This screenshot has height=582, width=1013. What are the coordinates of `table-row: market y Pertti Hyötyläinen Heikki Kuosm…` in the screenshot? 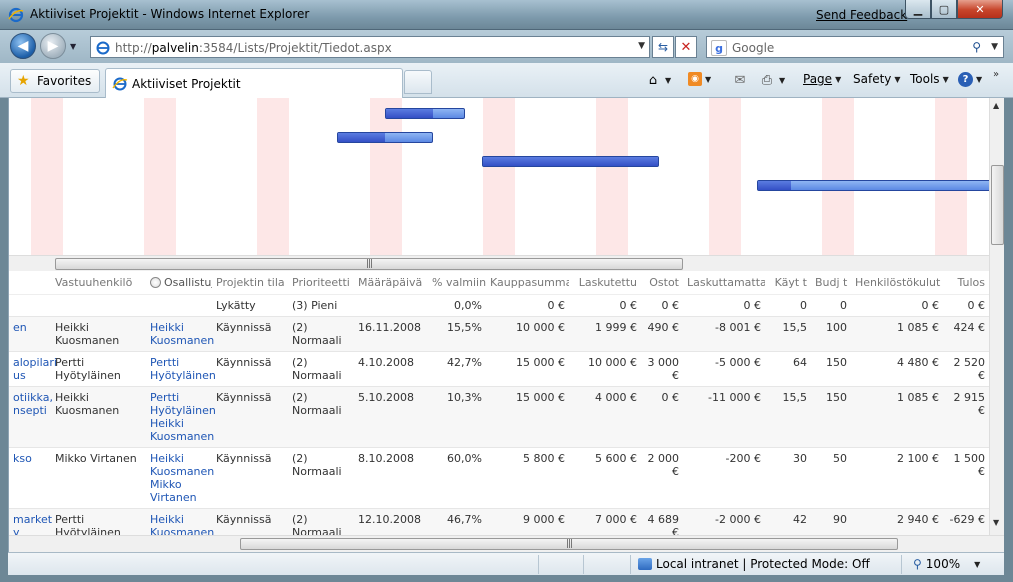 It's located at (499, 521).